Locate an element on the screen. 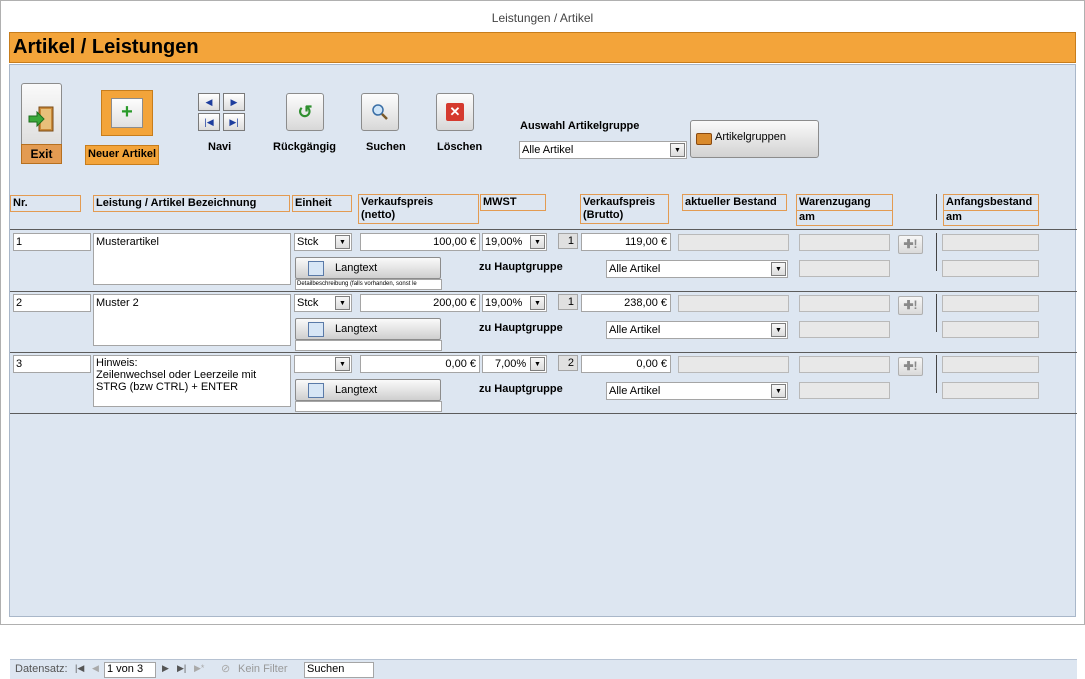 The height and width of the screenshot is (679, 1085). nav-first-button: |◀ is located at coordinates (209, 122).